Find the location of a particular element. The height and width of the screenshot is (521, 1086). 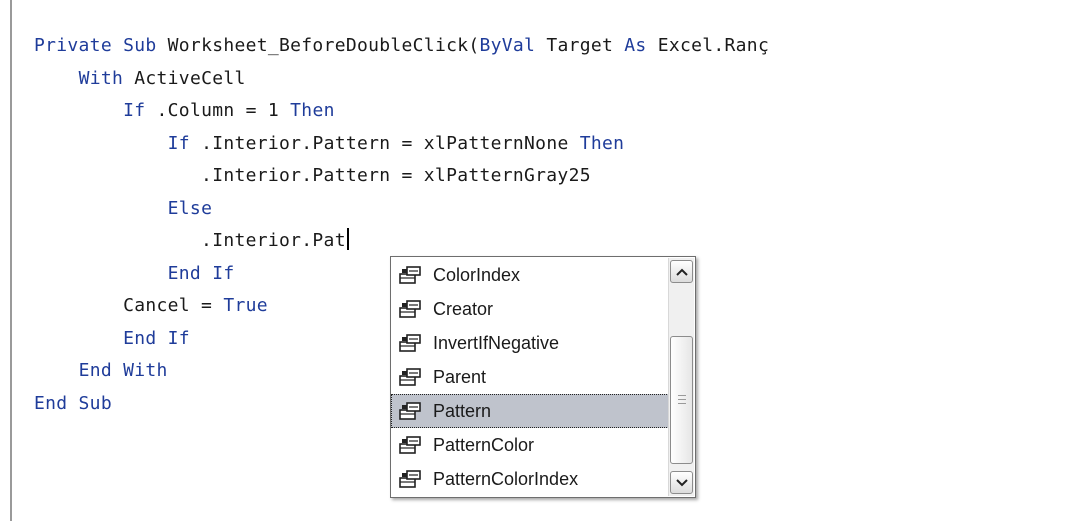

code-text: Worksheet_BeforeDoubleClick( is located at coordinates (323, 45).